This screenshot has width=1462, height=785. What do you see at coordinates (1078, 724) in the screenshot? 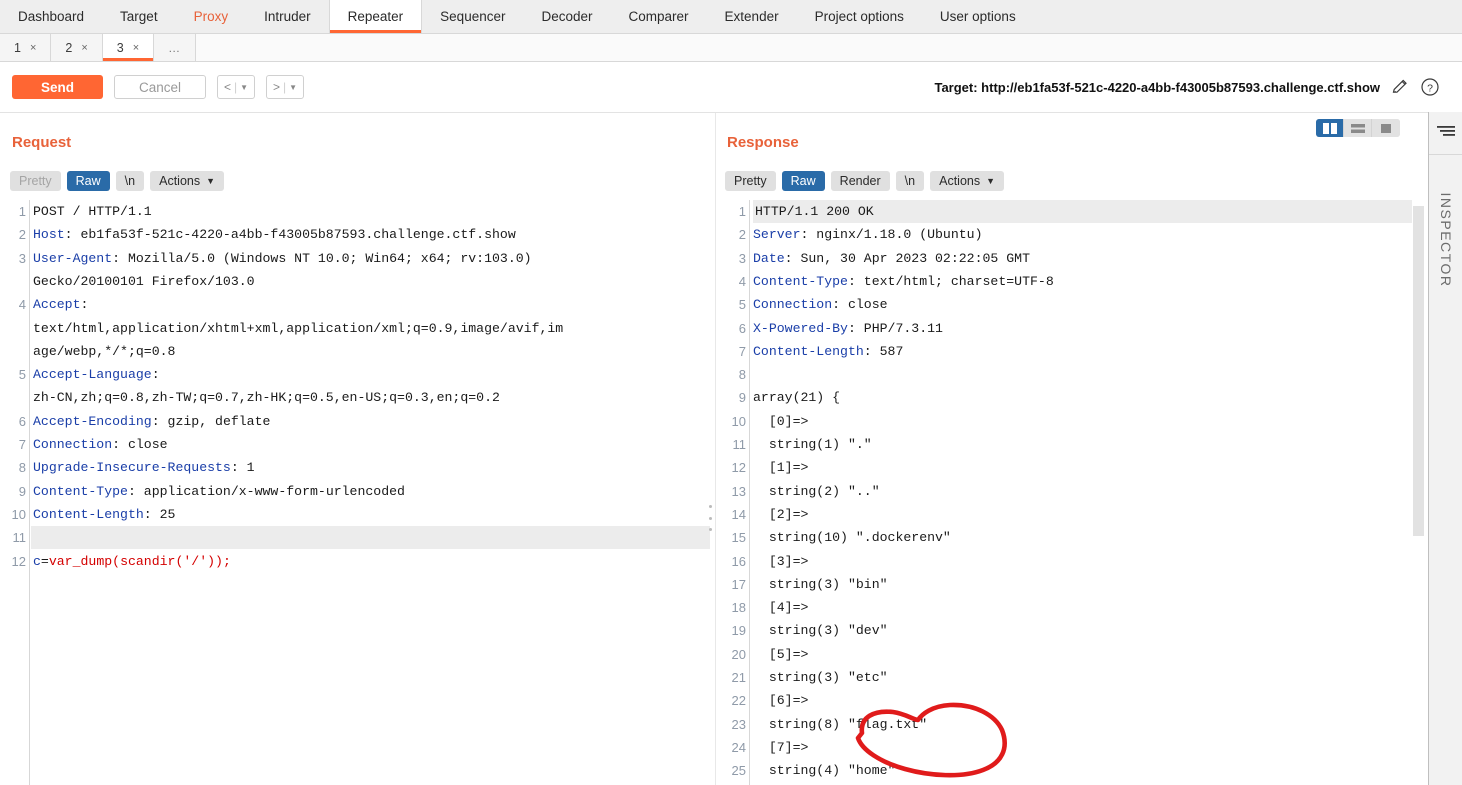
I see `code-line: string(8) "flag.txt"` at bounding box center [1078, 724].